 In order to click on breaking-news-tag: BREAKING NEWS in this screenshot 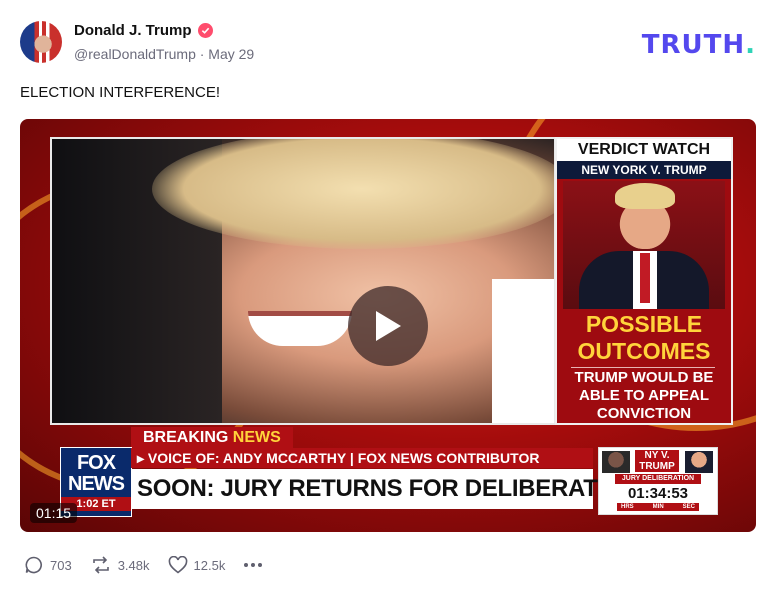, I will do `click(212, 437)`.